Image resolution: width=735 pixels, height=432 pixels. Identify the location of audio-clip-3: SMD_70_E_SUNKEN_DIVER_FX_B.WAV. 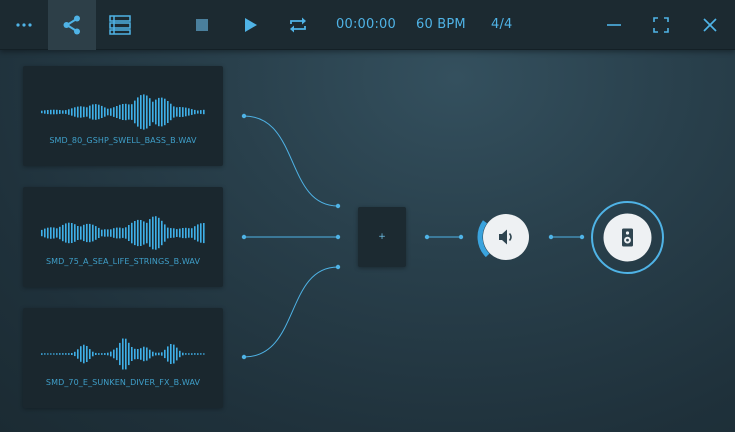
(123, 358).